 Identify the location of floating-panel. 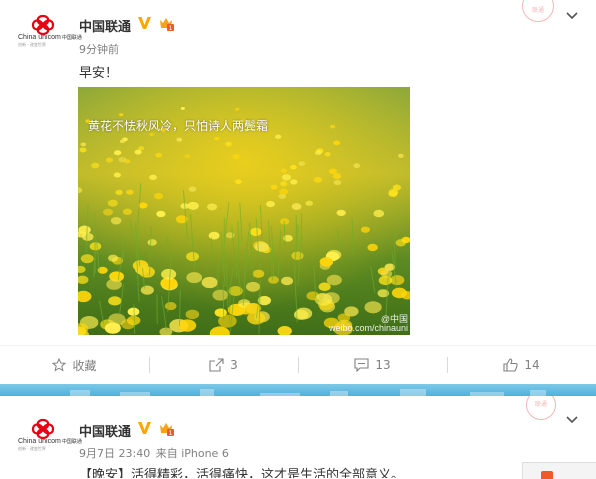
(559, 470).